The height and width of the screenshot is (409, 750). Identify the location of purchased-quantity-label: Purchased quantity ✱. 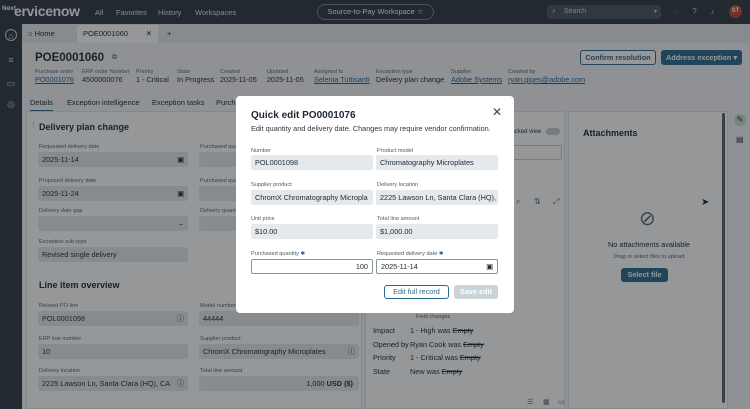
(278, 254).